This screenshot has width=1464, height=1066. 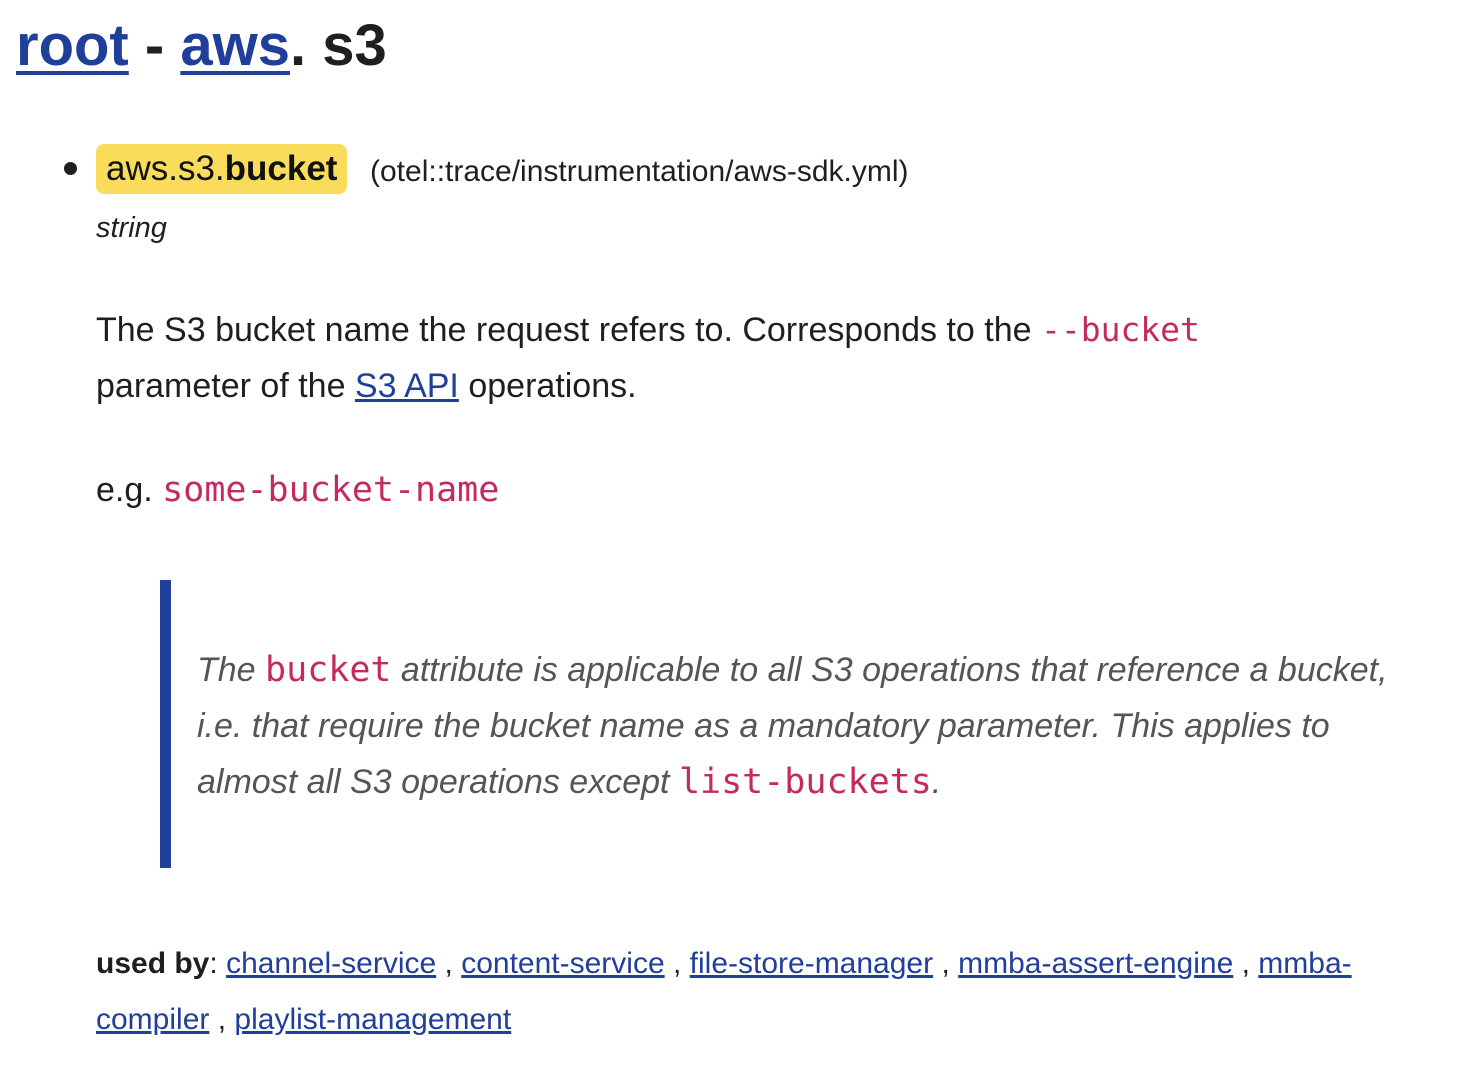 What do you see at coordinates (331, 490) in the screenshot?
I see `example-value: some-bucket-name` at bounding box center [331, 490].